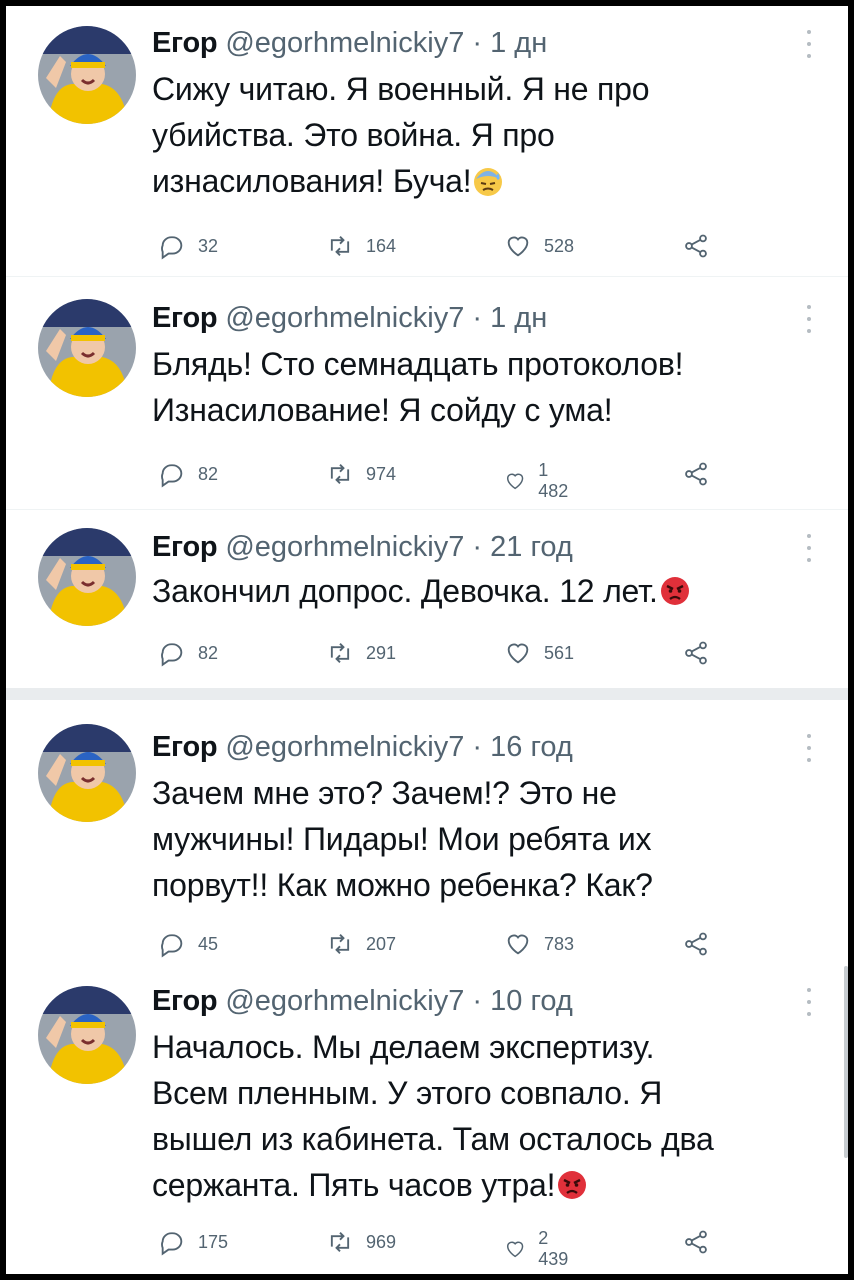 The height and width of the screenshot is (1280, 854). I want to click on tweet-header: Егор @egorhmelnickiy7 · 1 дн, so click(349, 318).